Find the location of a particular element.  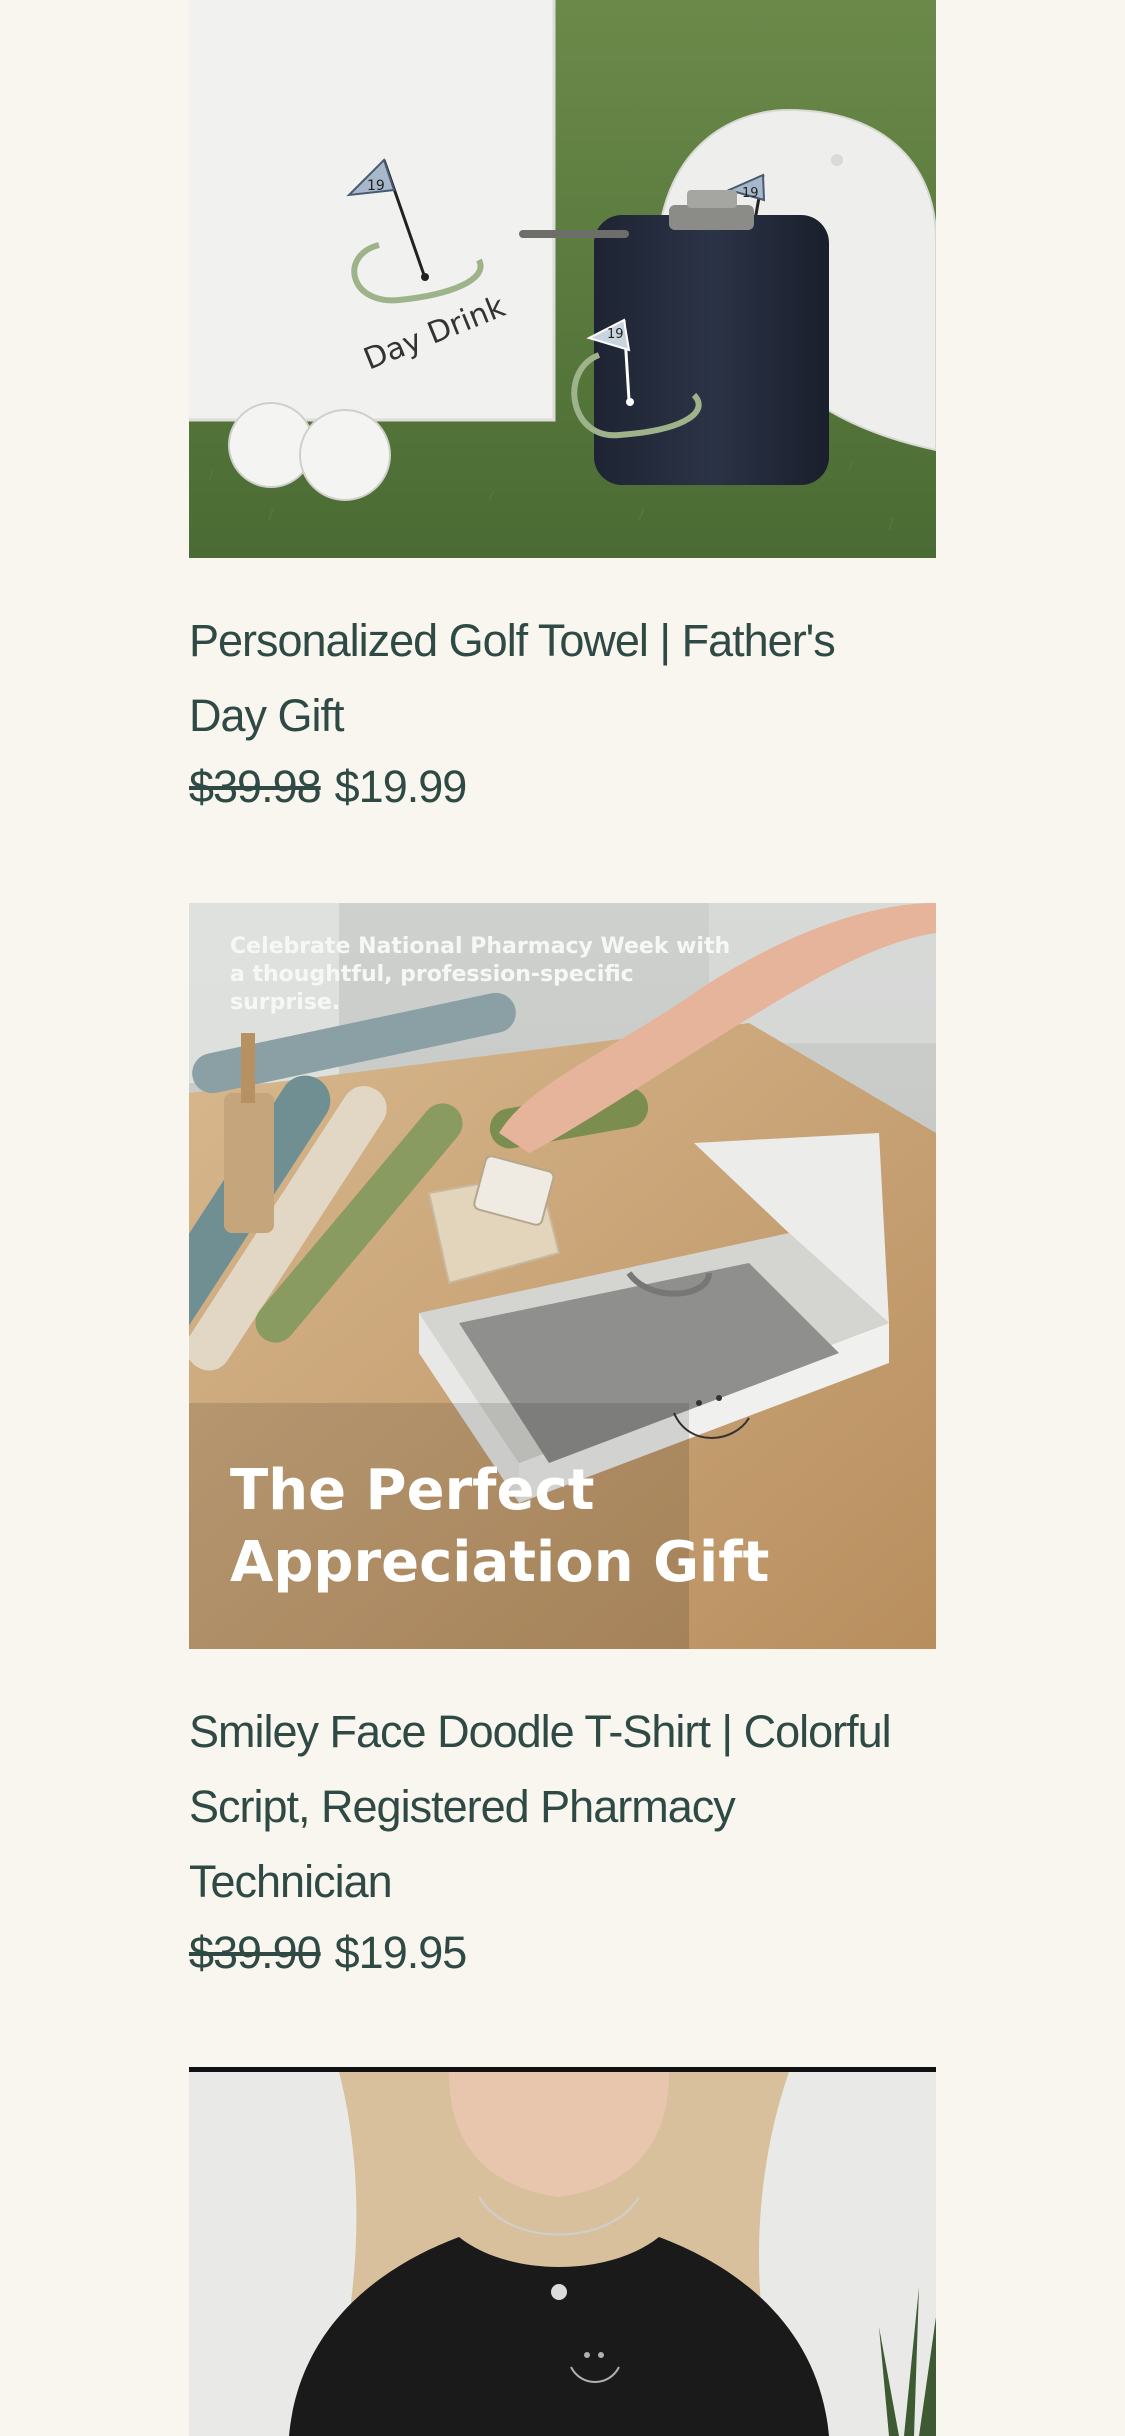

product-card-black-tshirt is located at coordinates (562, 2251).